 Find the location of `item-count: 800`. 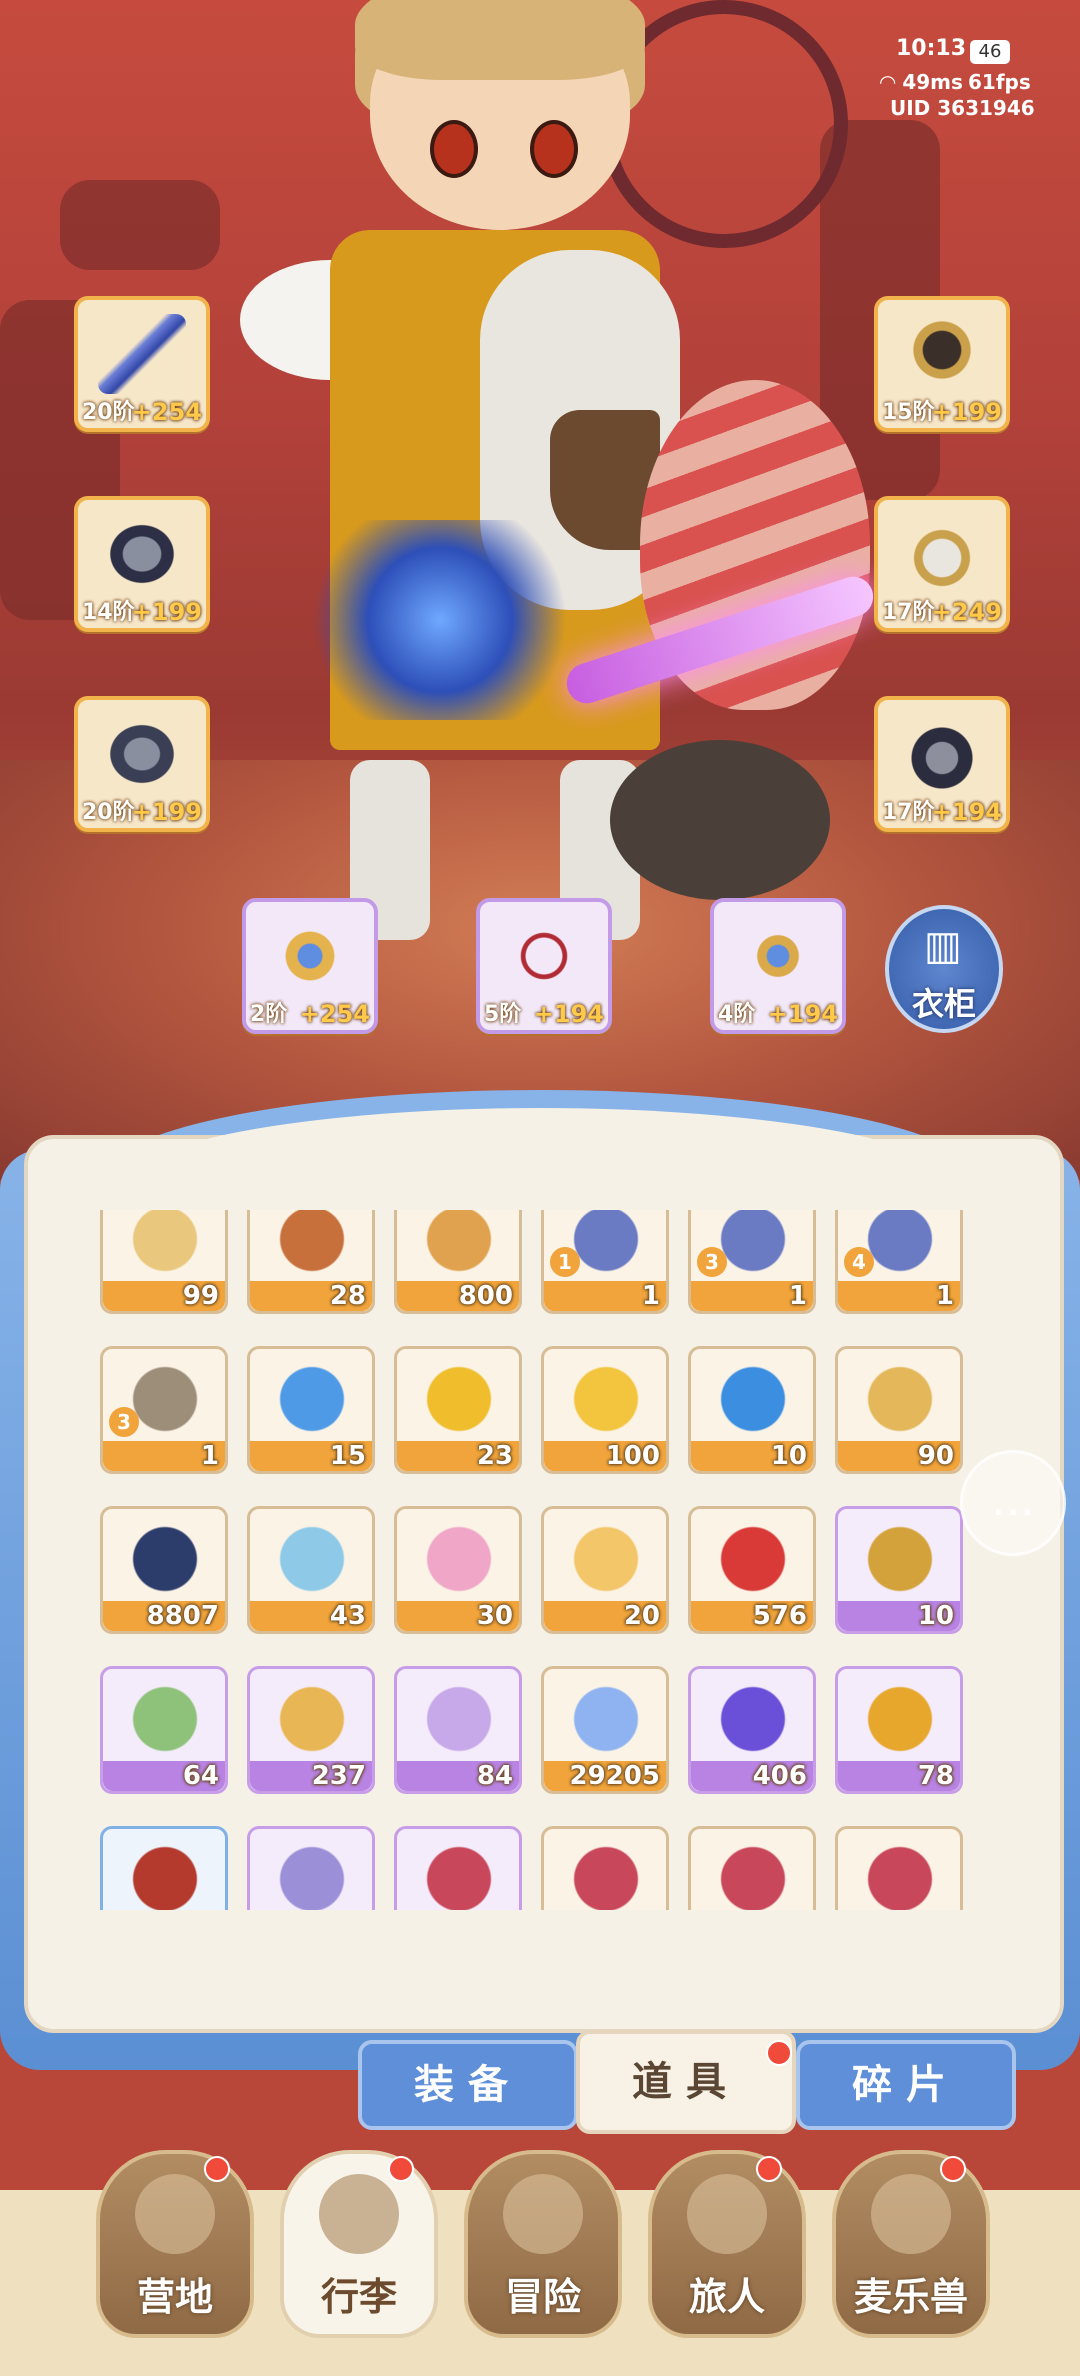

item-count: 800 is located at coordinates (485, 1296).